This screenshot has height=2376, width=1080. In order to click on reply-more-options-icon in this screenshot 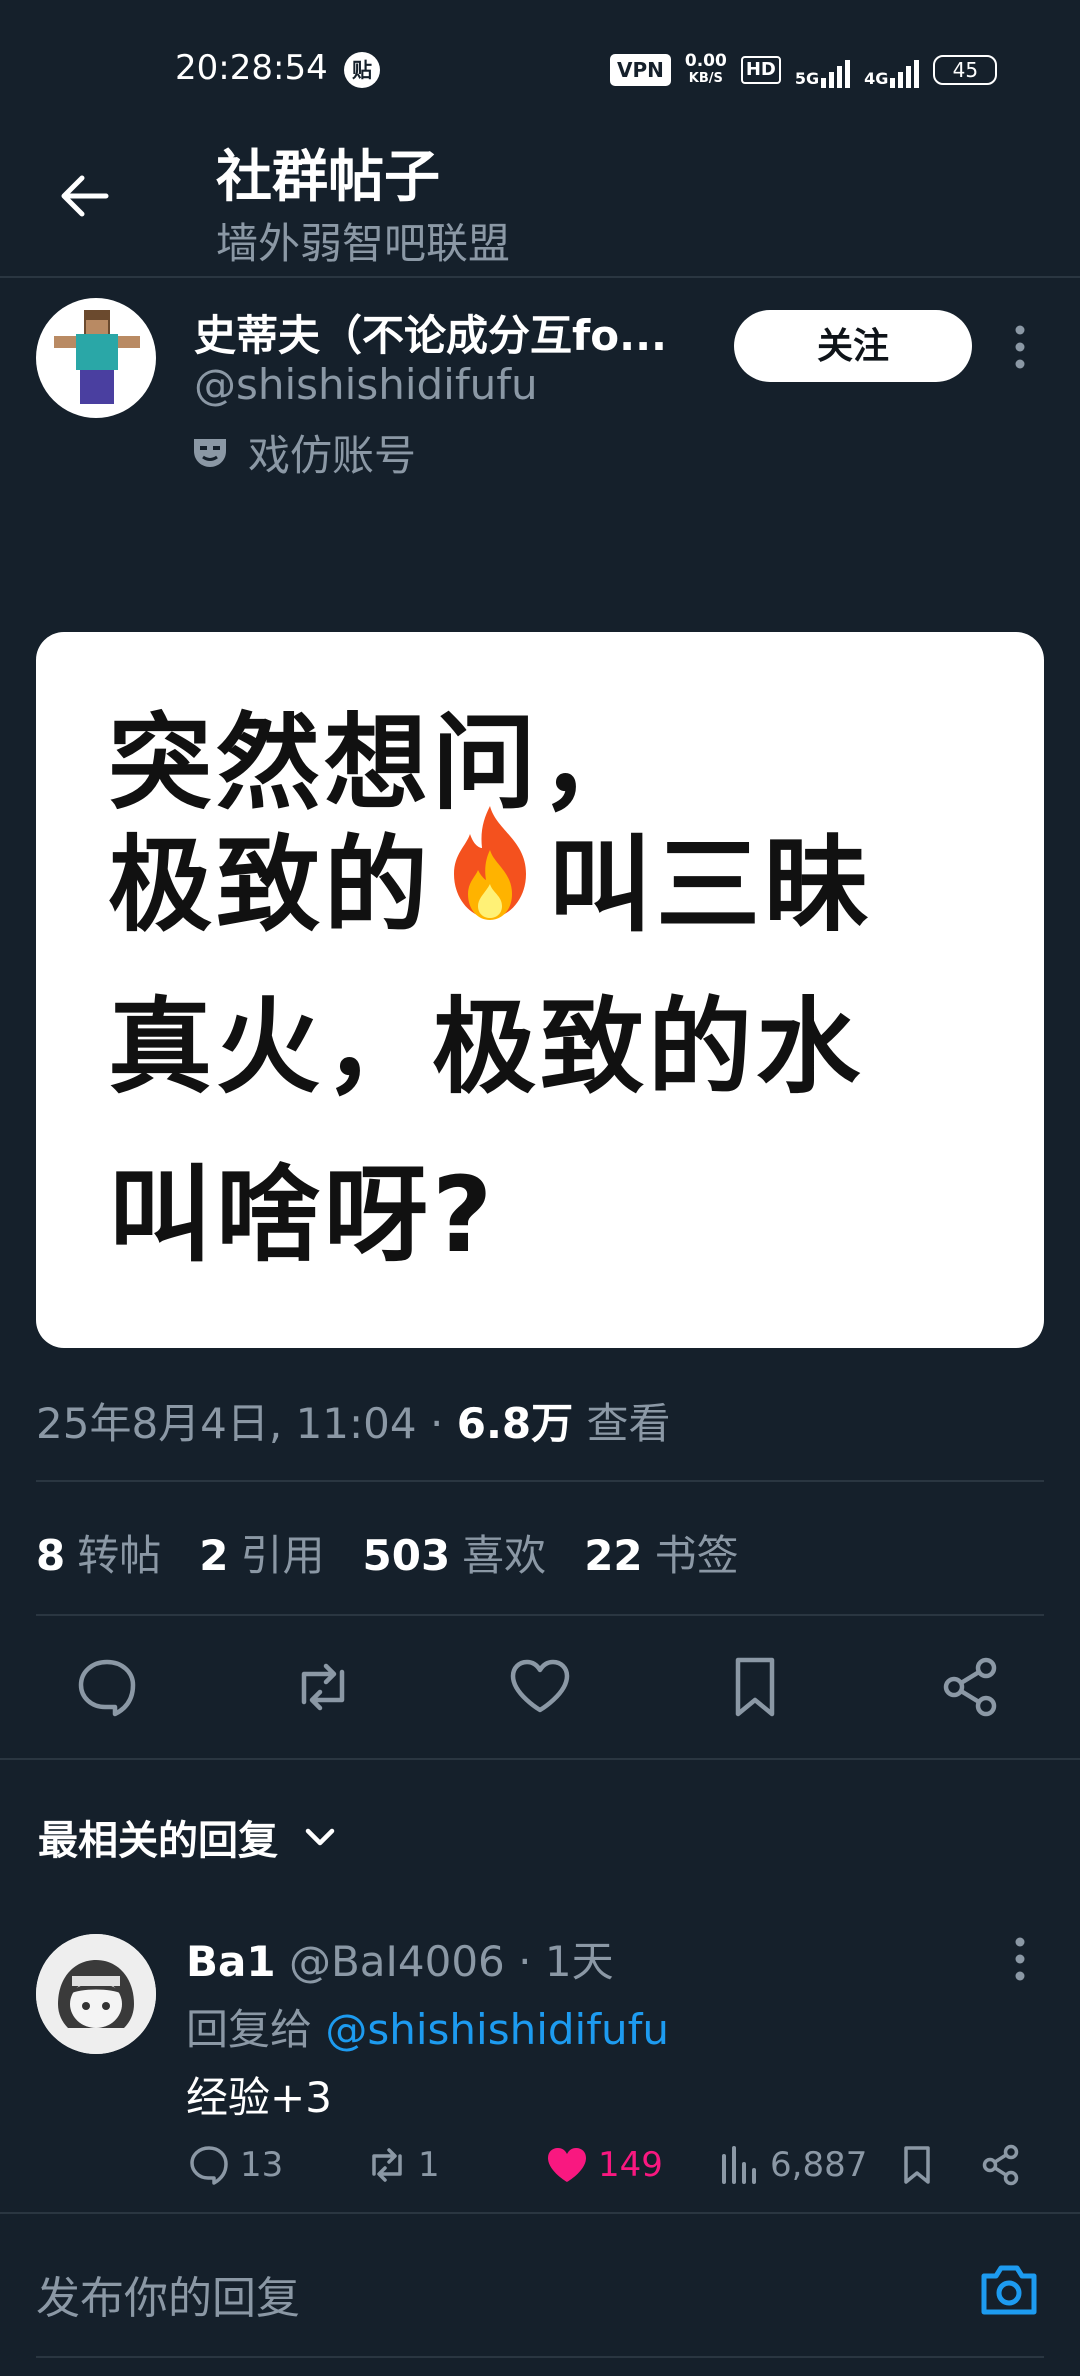, I will do `click(1020, 1959)`.